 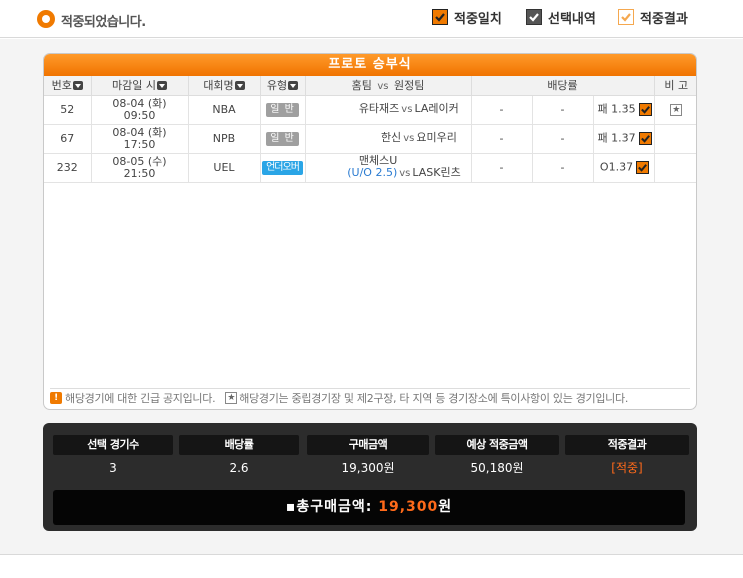 What do you see at coordinates (370, 65) in the screenshot?
I see `panel-title: 프로토 승부식` at bounding box center [370, 65].